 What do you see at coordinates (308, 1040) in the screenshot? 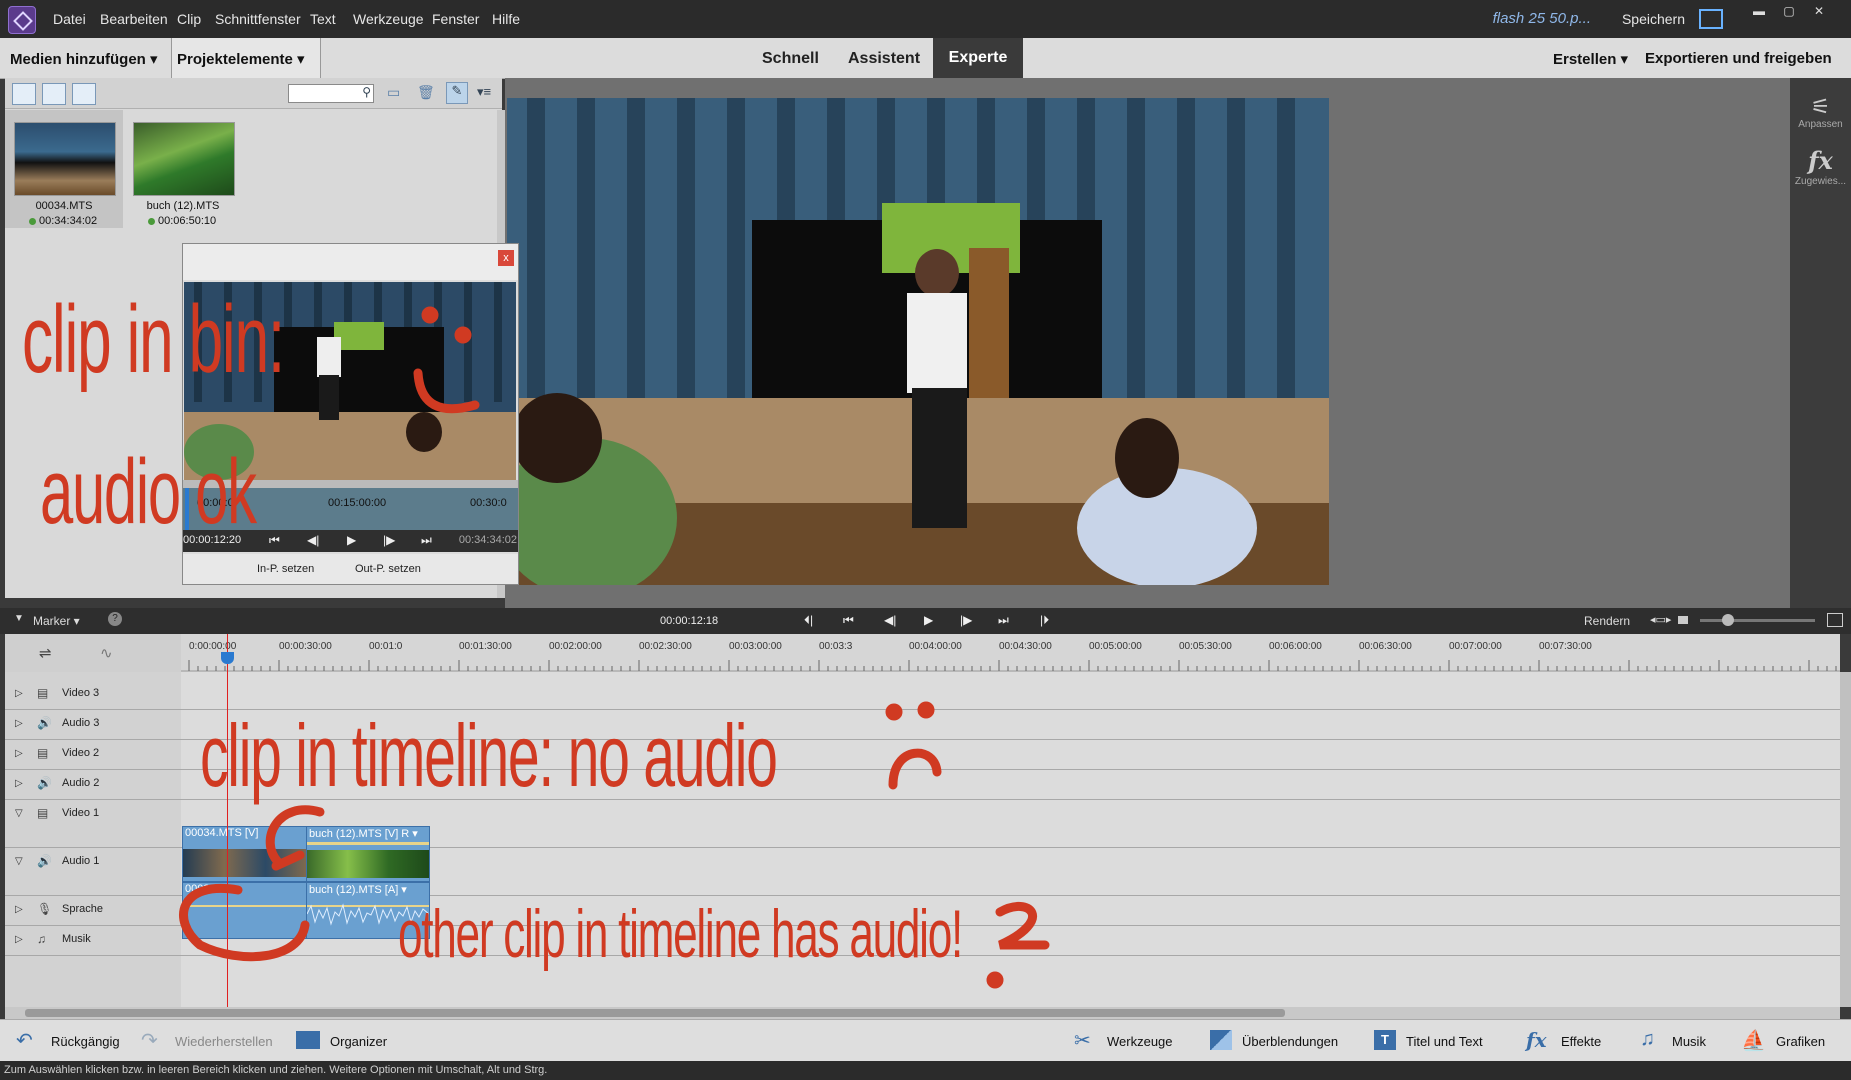
I see `organizer-icon` at bounding box center [308, 1040].